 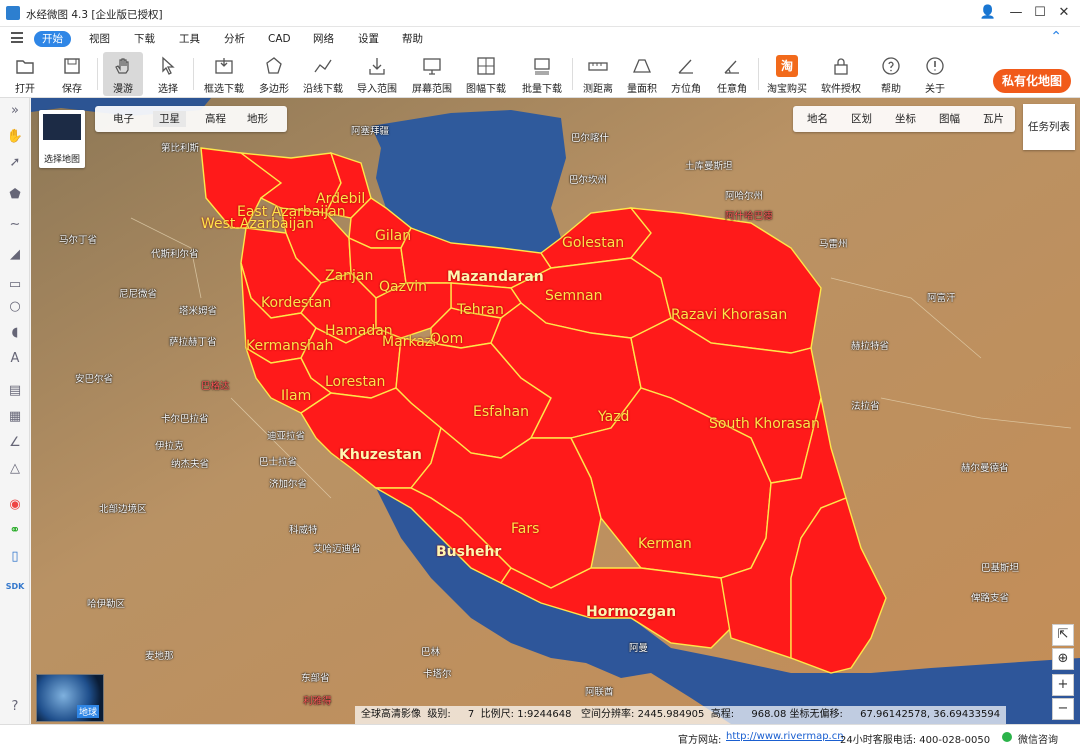 I want to click on place-label: 纳杰夫省, so click(x=190, y=464).